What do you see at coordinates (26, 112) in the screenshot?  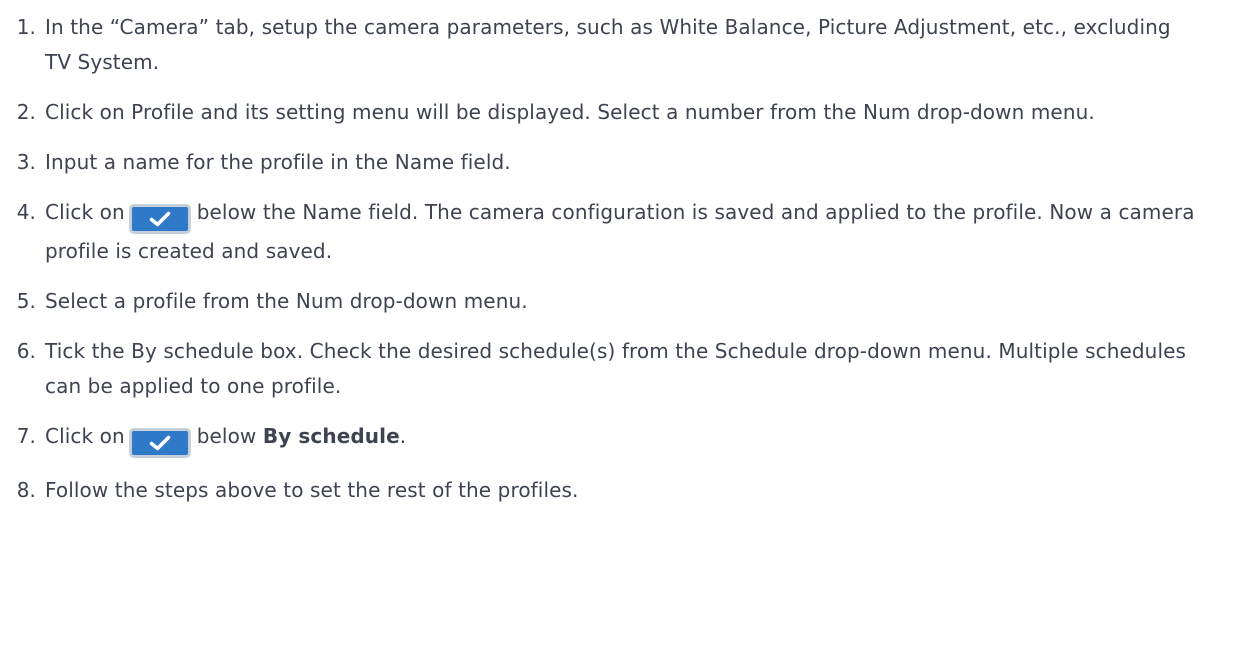 I see `step-number: 2.` at bounding box center [26, 112].